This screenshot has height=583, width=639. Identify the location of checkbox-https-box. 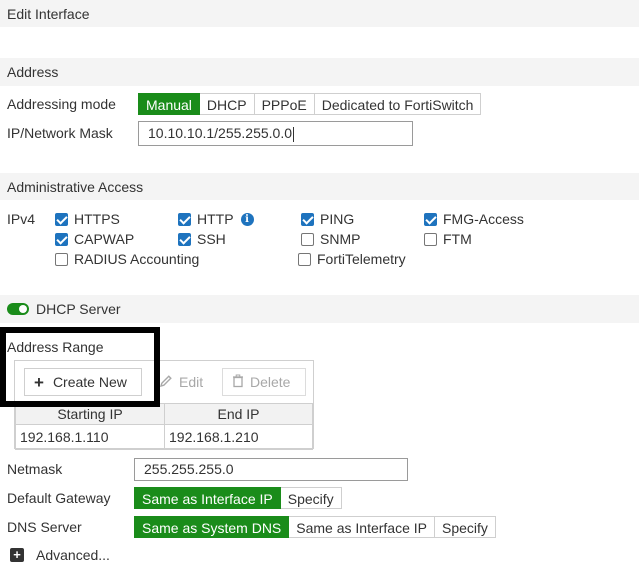
(61, 219).